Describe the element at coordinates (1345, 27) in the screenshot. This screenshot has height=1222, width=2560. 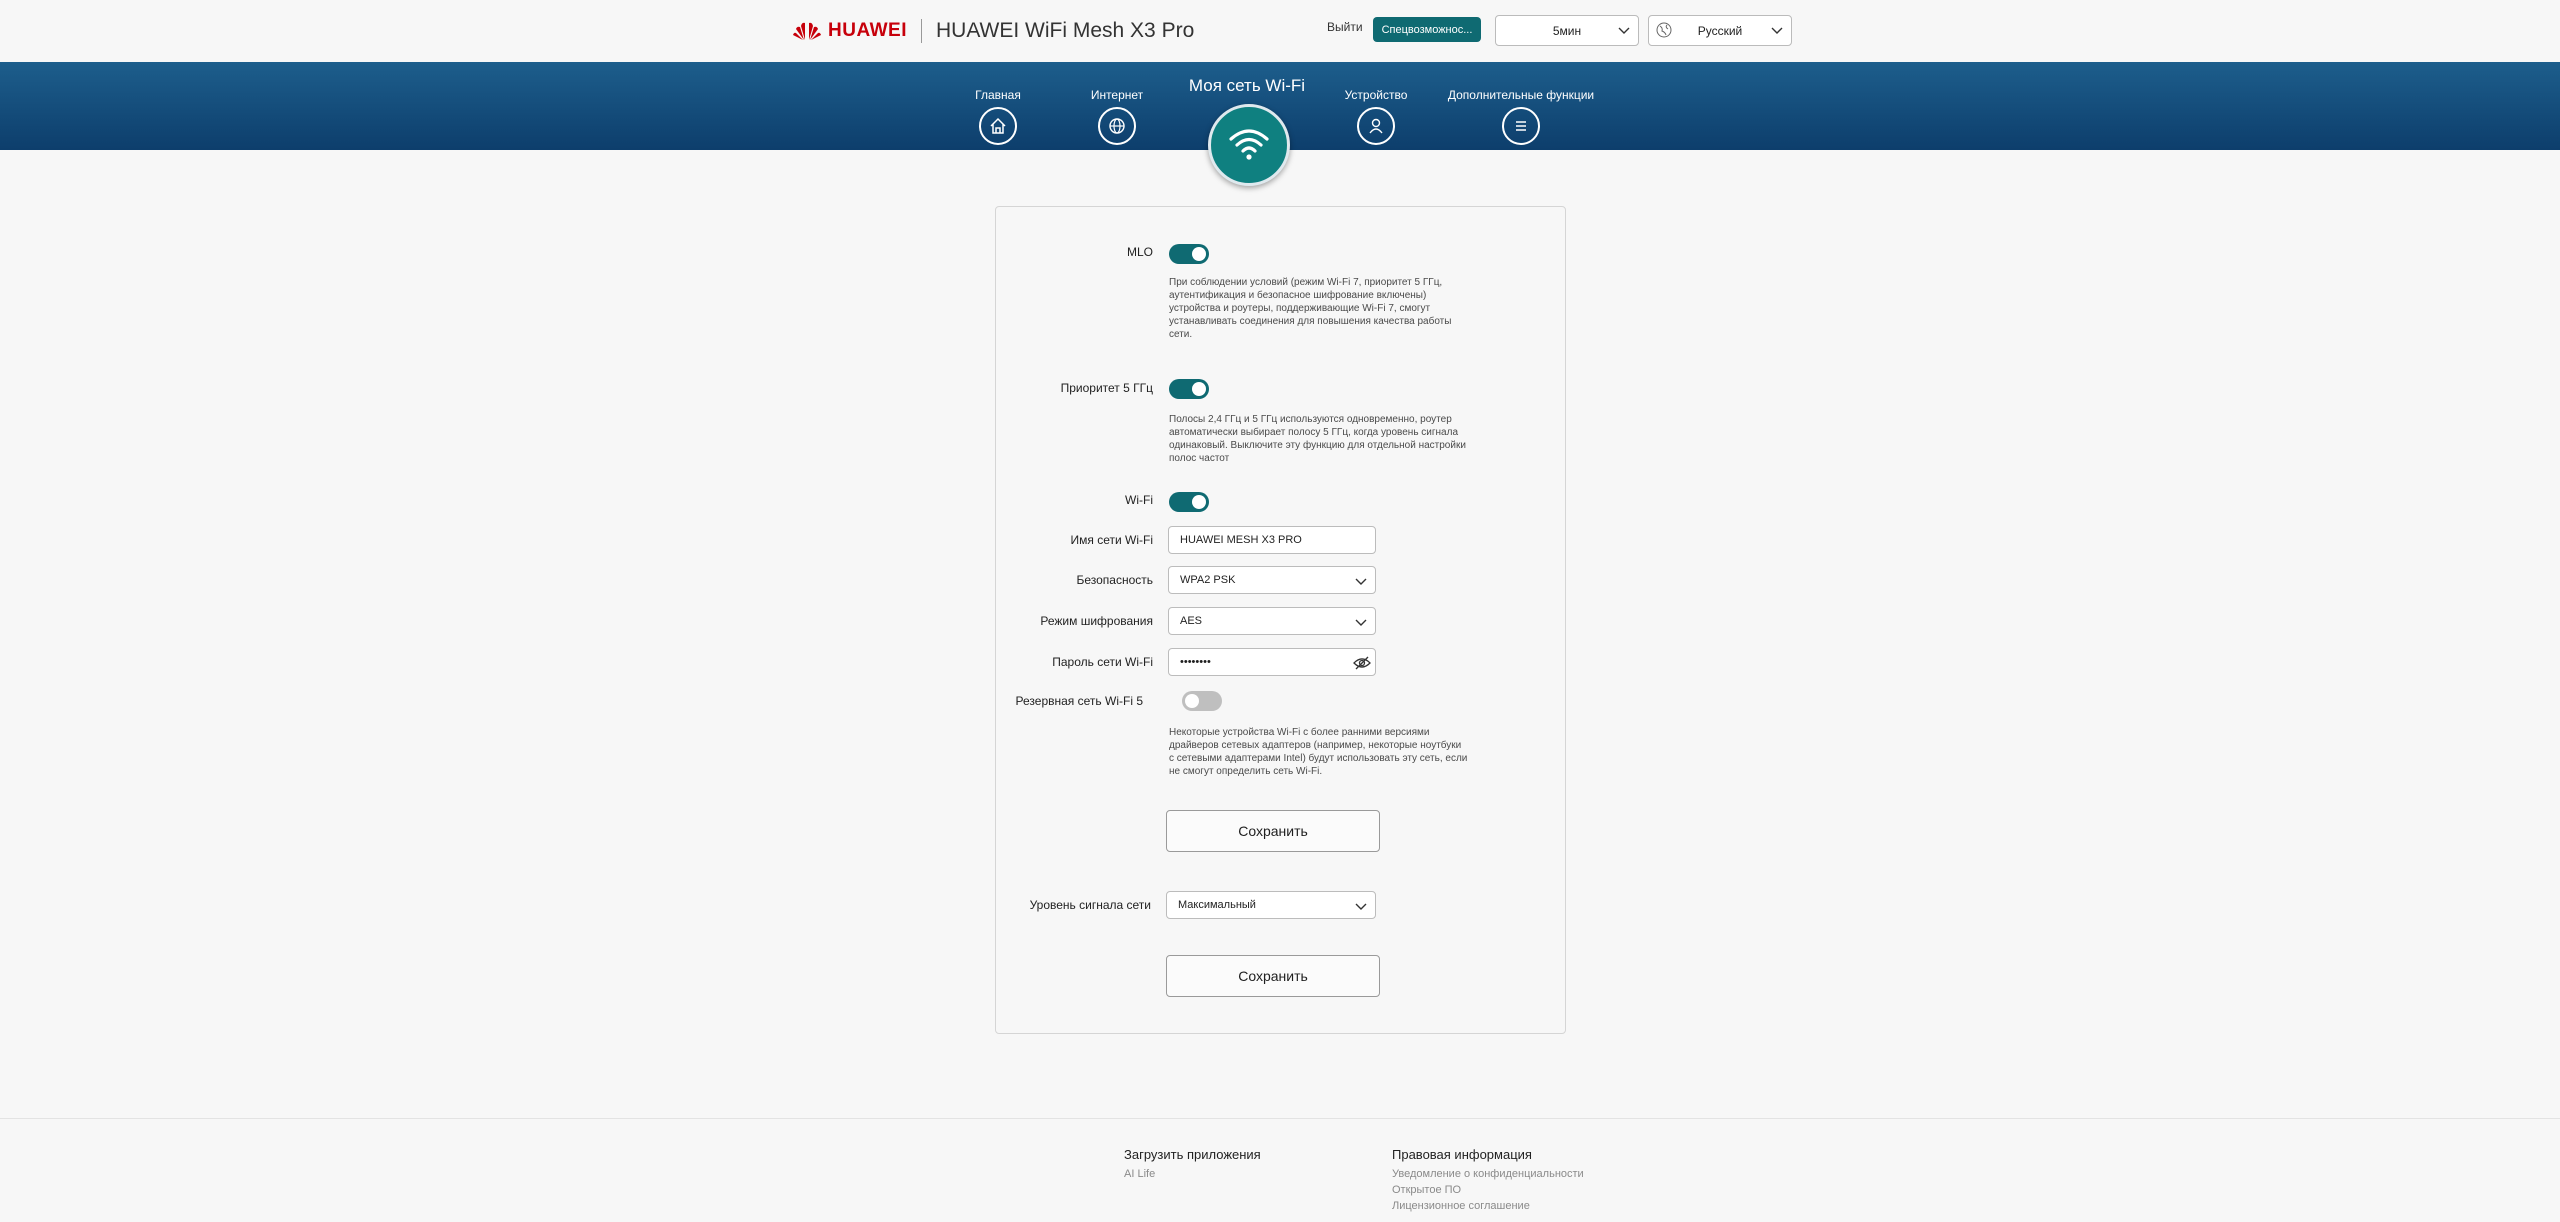
I see `logout-link: Выйти` at that location.